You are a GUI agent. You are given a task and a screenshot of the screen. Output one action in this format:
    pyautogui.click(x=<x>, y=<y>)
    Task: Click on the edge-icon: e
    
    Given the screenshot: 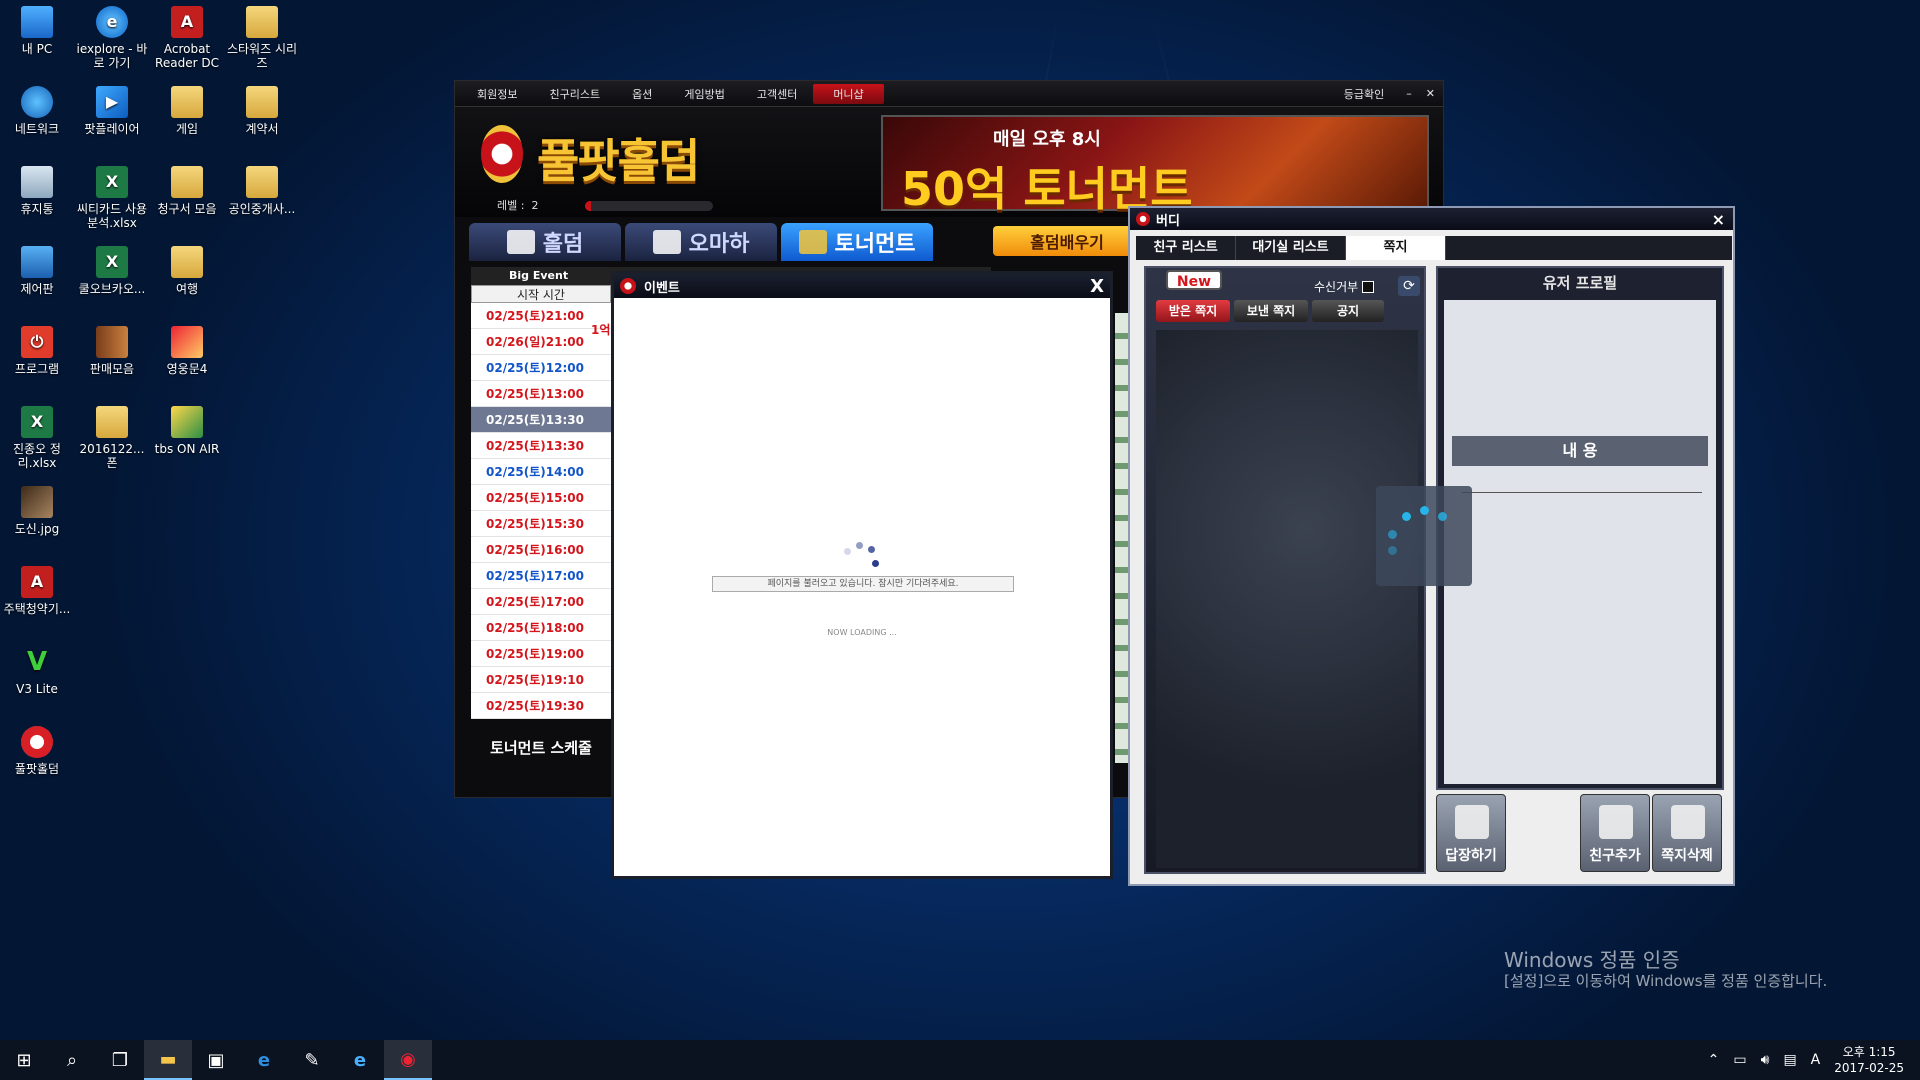 What is the action you would take?
    pyautogui.click(x=264, y=1060)
    